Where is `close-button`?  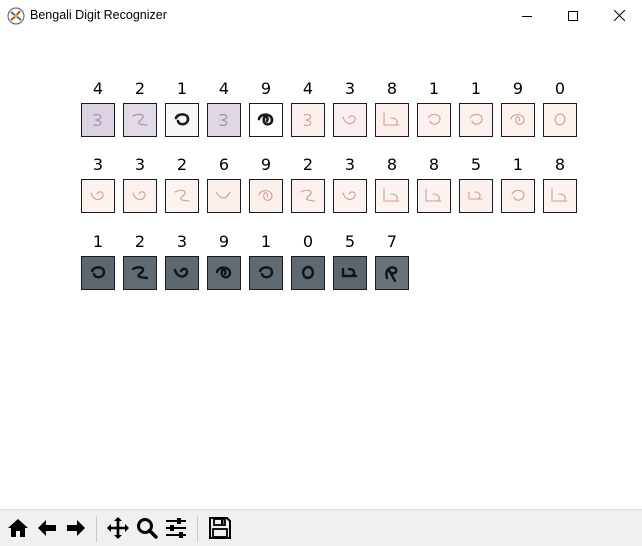 close-button is located at coordinates (619, 15).